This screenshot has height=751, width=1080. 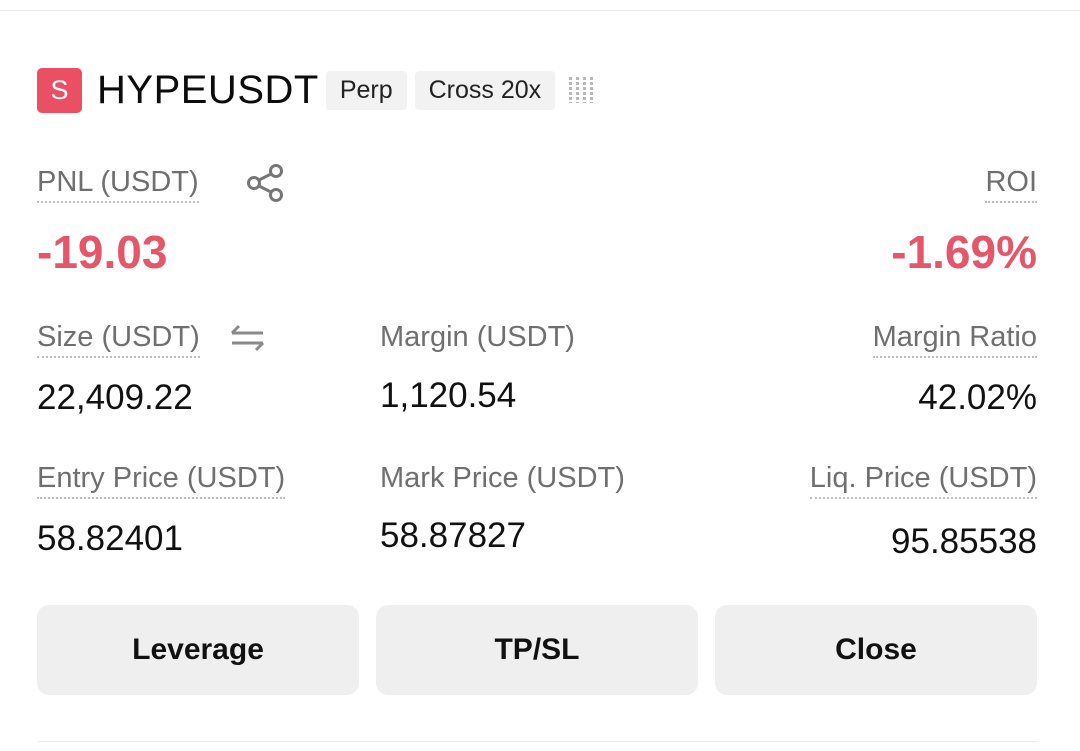 I want to click on tag-perp: Perp, so click(x=366, y=90).